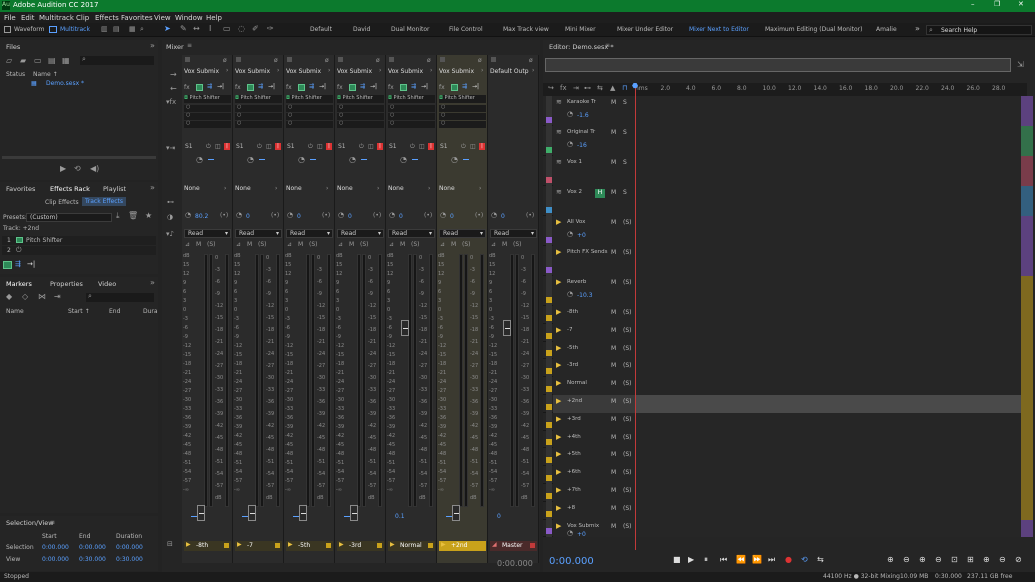 Image resolution: width=1035 pixels, height=582 pixels. What do you see at coordinates (29, 29) in the screenshot?
I see `waveform-button: Waveform` at bounding box center [29, 29].